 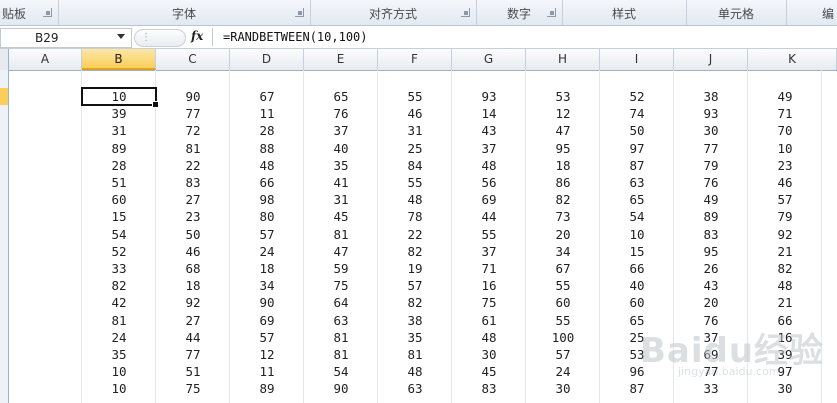 What do you see at coordinates (711, 302) in the screenshot?
I see `cell: 20` at bounding box center [711, 302].